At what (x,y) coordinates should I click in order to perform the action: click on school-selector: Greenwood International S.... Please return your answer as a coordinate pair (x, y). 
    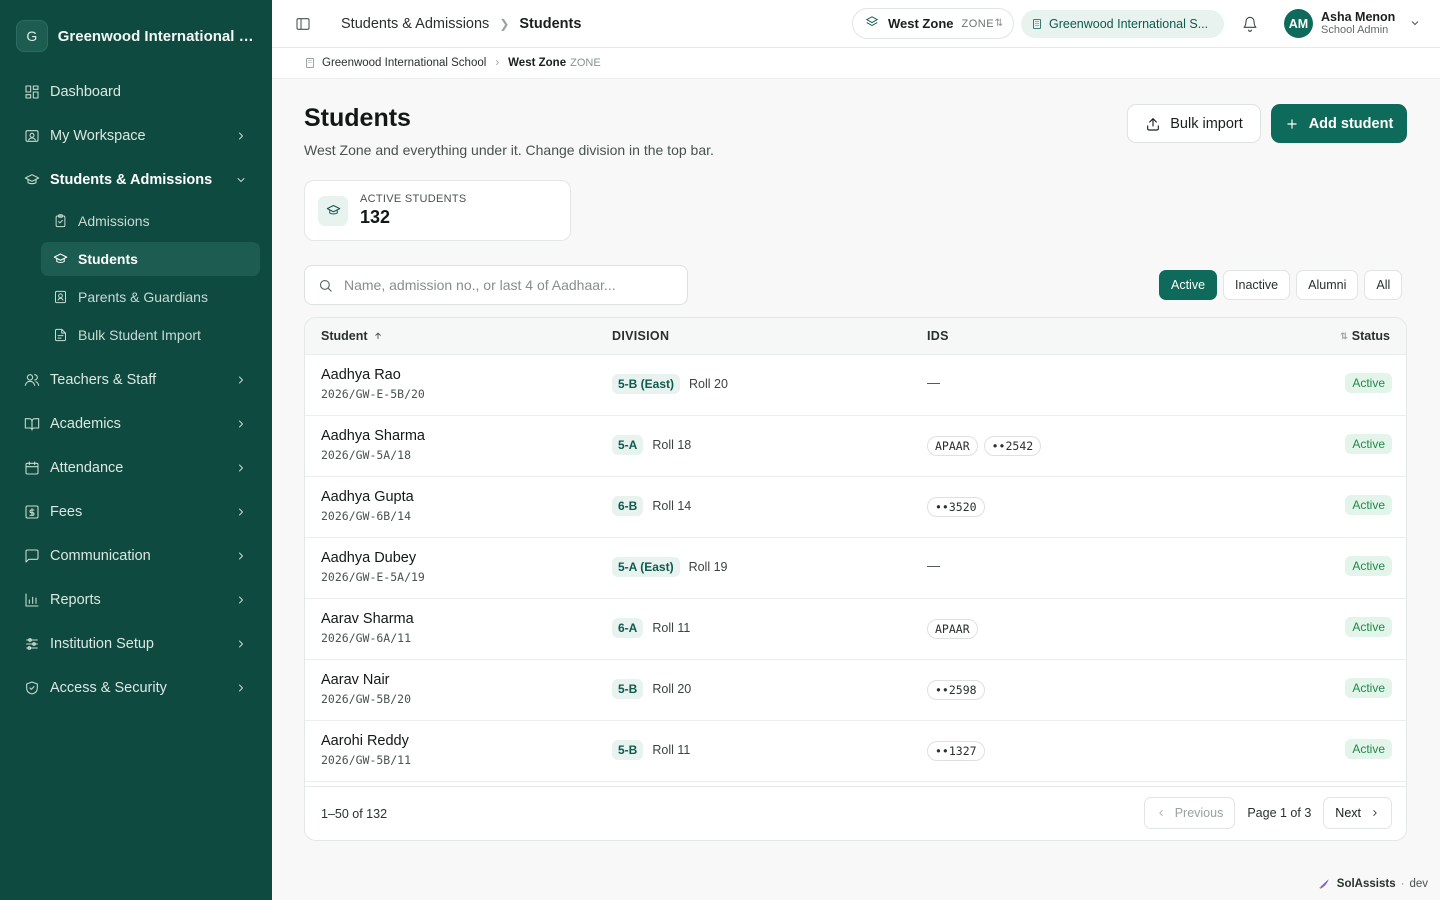
    Looking at the image, I should click on (1122, 24).